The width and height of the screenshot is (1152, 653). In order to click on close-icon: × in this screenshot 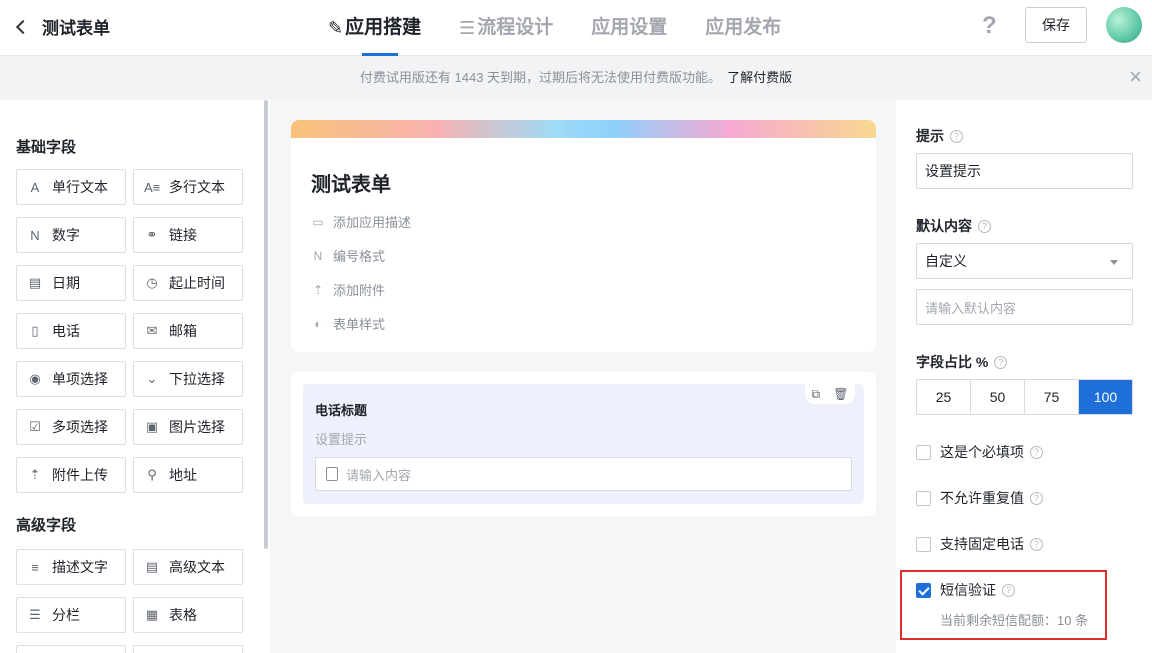, I will do `click(1135, 77)`.